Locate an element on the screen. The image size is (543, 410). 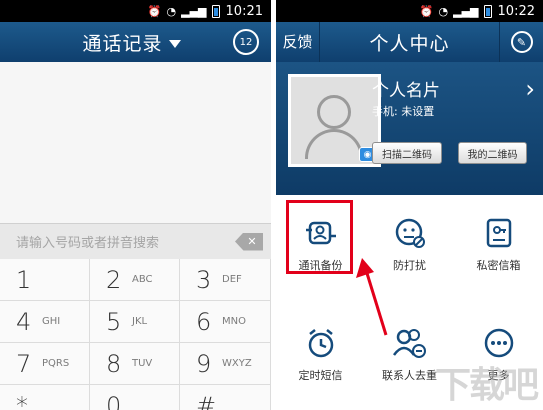
grid-item-label: 防打扰 is located at coordinates (409, 265).